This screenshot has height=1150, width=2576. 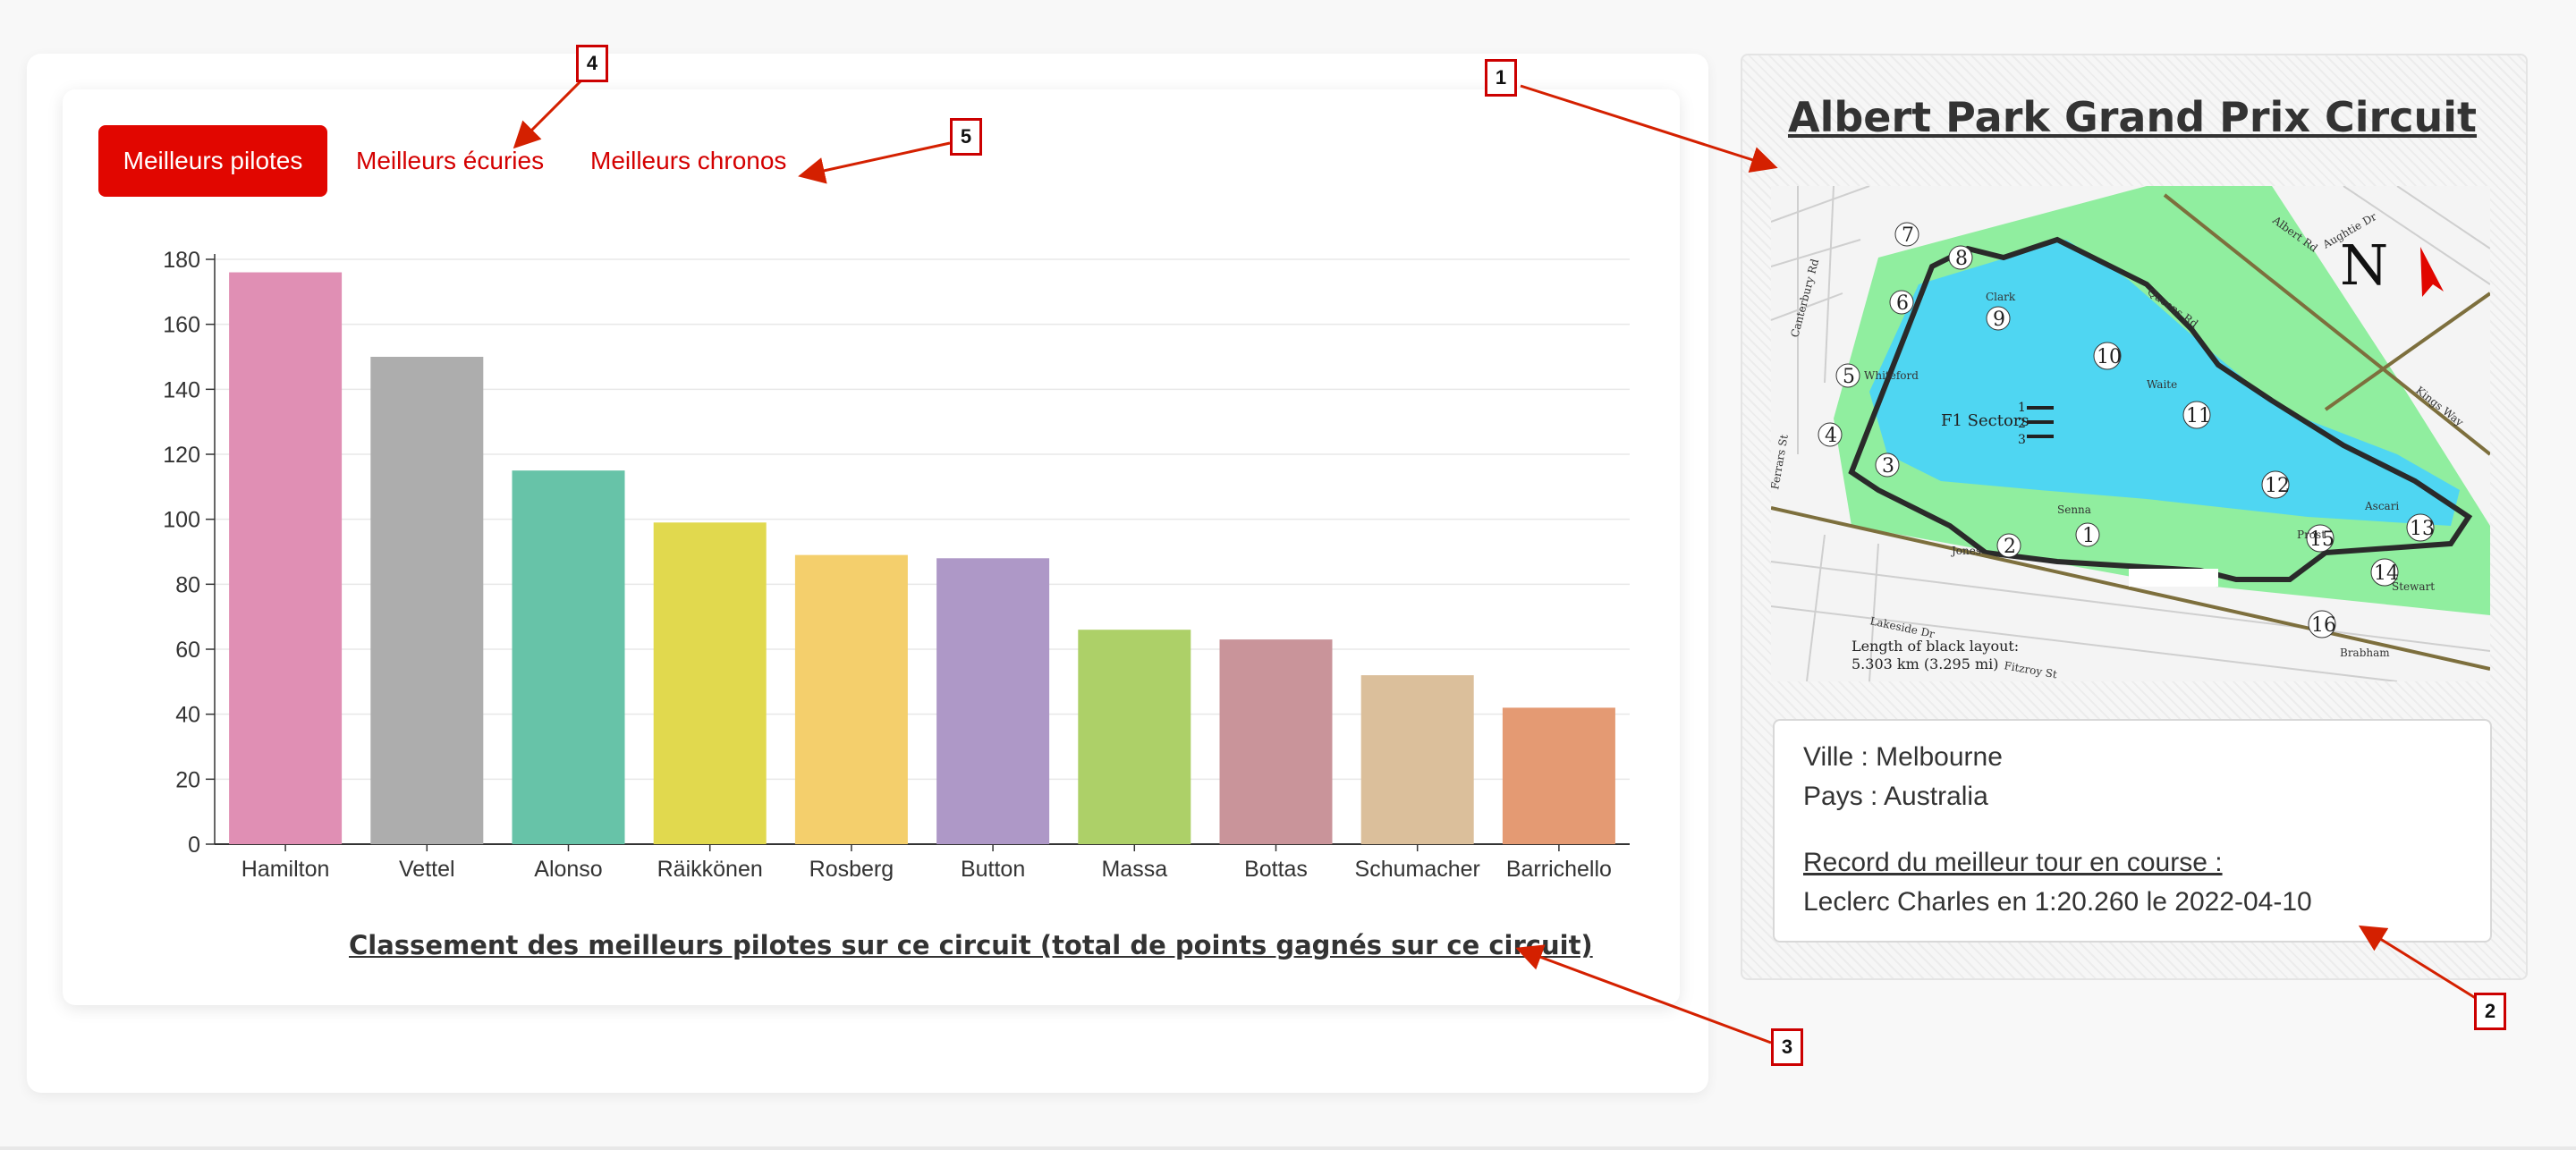 What do you see at coordinates (187, 650) in the screenshot?
I see `y-tick-label: 60` at bounding box center [187, 650].